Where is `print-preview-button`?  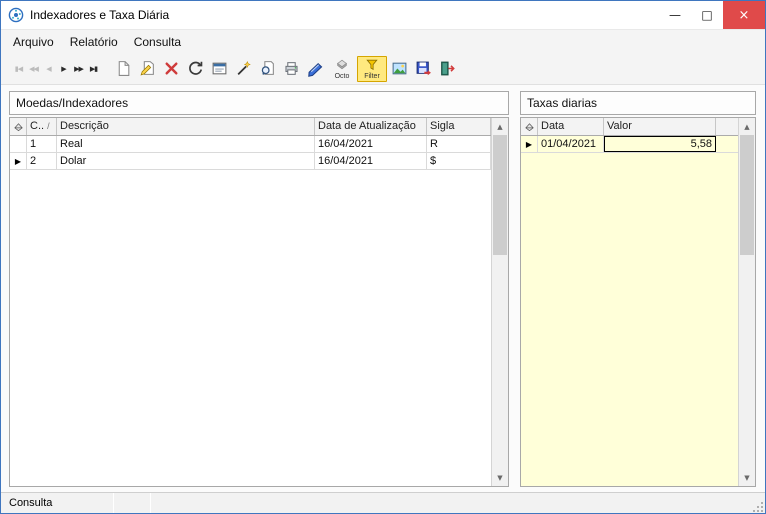 print-preview-button is located at coordinates (267, 69).